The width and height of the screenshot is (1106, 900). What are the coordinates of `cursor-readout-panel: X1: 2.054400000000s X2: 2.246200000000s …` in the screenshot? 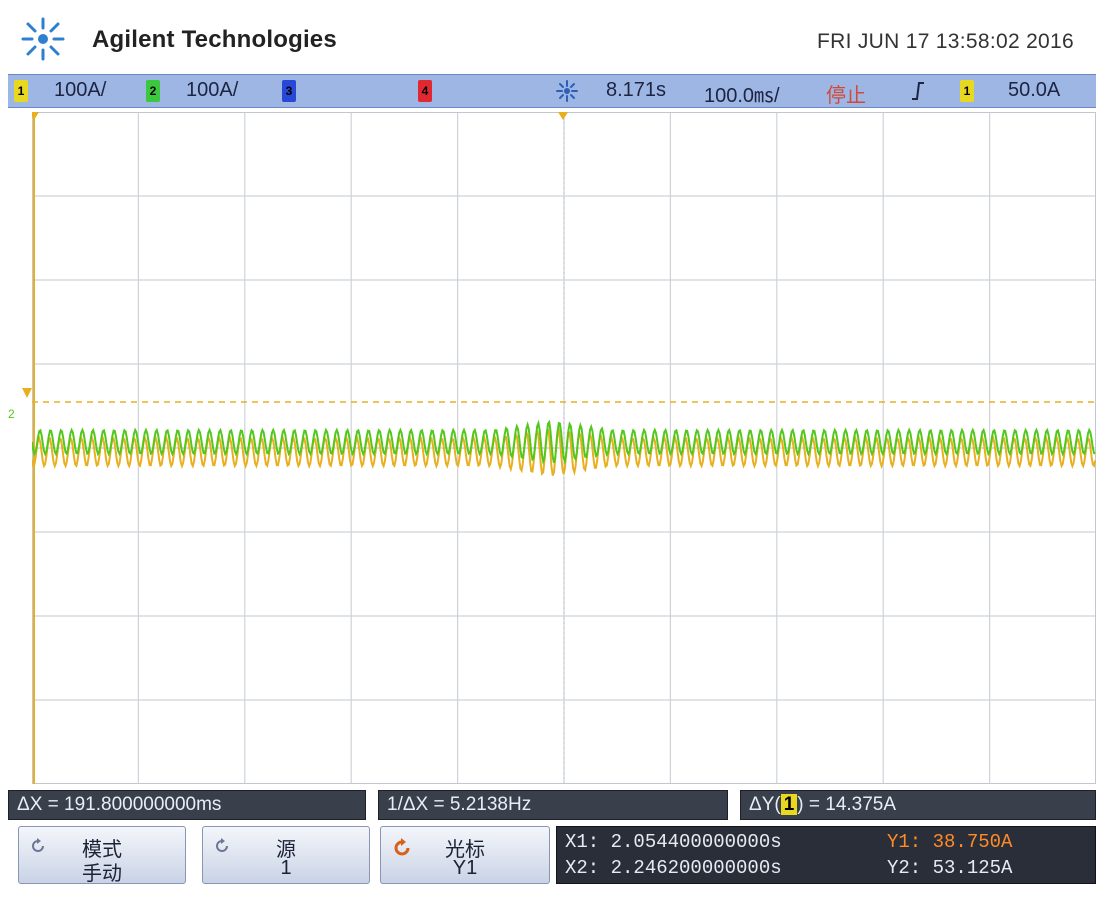 It's located at (826, 855).